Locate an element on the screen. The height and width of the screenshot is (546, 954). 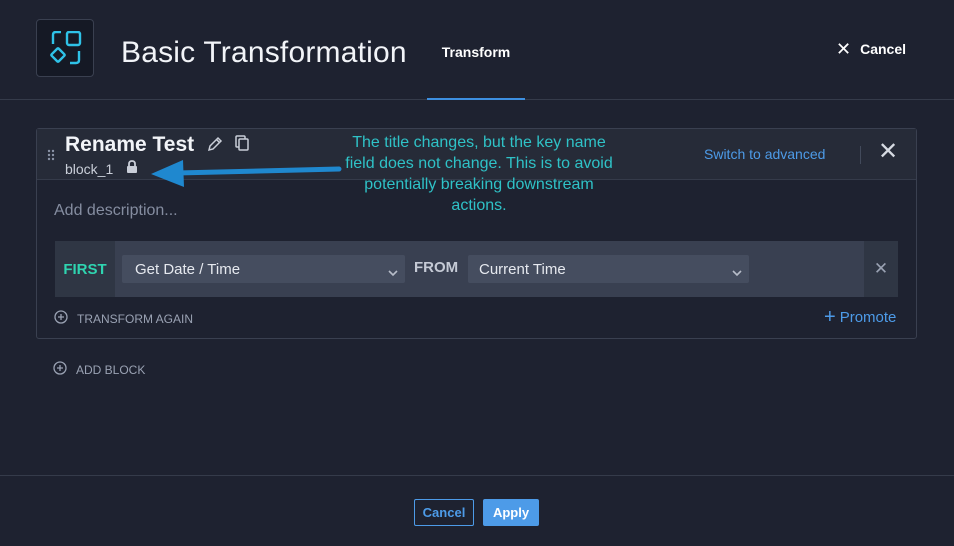
annotation-arrow-icon is located at coordinates (246, 173).